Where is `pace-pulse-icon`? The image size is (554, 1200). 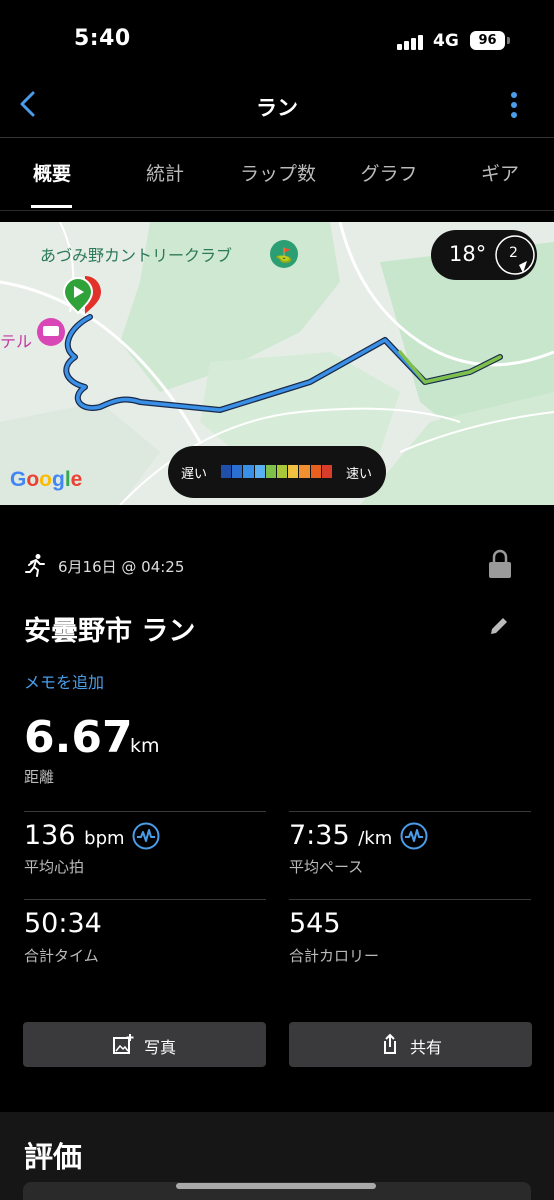 pace-pulse-icon is located at coordinates (414, 836).